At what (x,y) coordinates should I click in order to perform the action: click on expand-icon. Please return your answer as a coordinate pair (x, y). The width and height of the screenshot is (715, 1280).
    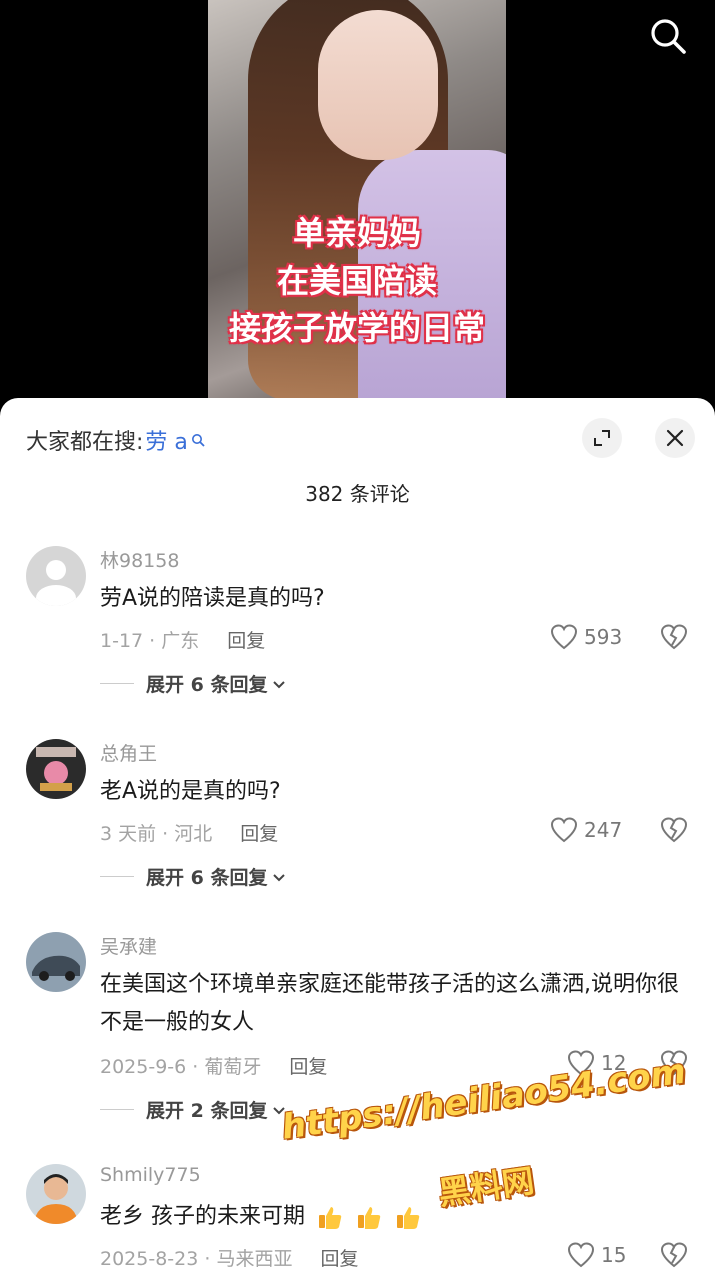
    Looking at the image, I should click on (602, 438).